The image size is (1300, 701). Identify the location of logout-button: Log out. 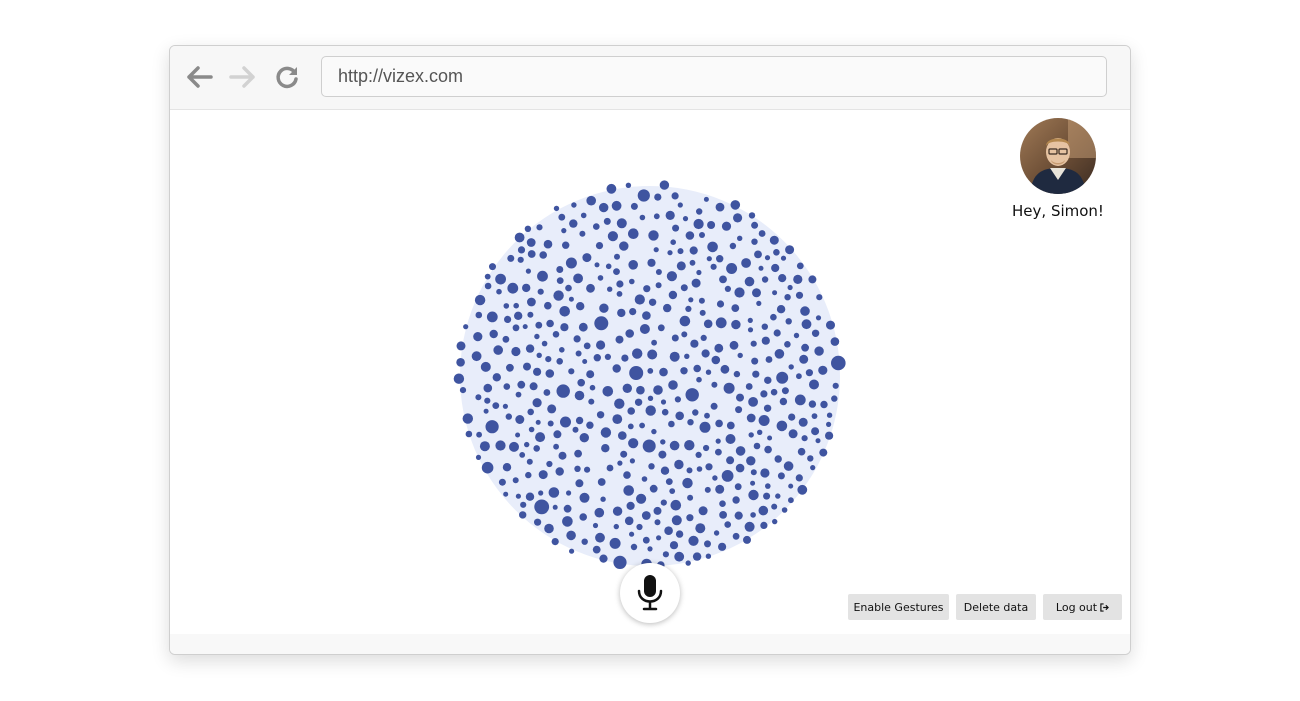
(1082, 607).